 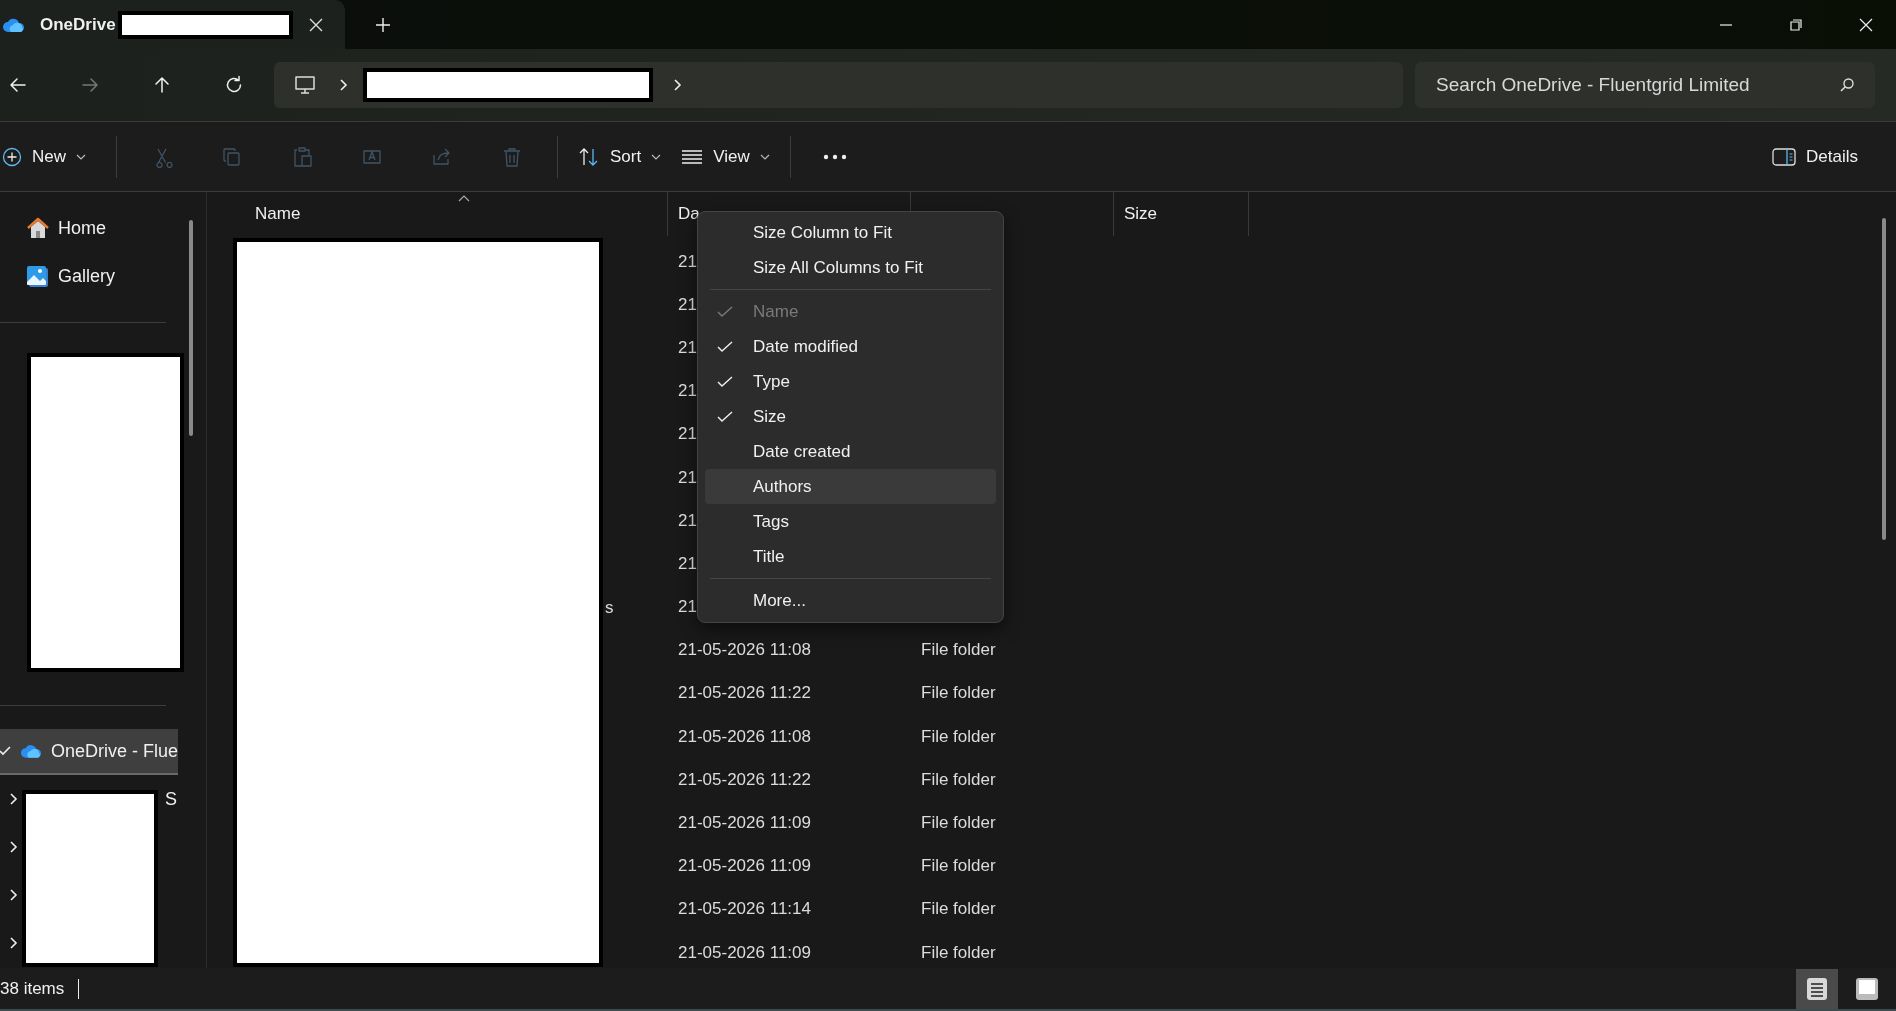 I want to click on menu-item: Date modified, so click(x=850, y=346).